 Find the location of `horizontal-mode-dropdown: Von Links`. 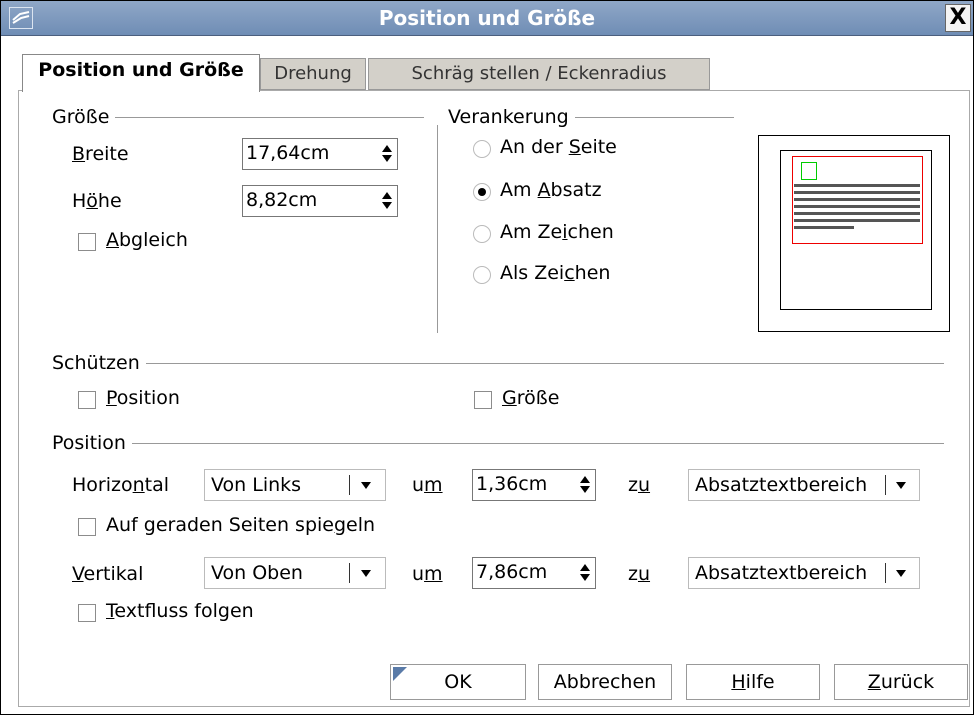

horizontal-mode-dropdown: Von Links is located at coordinates (295, 485).